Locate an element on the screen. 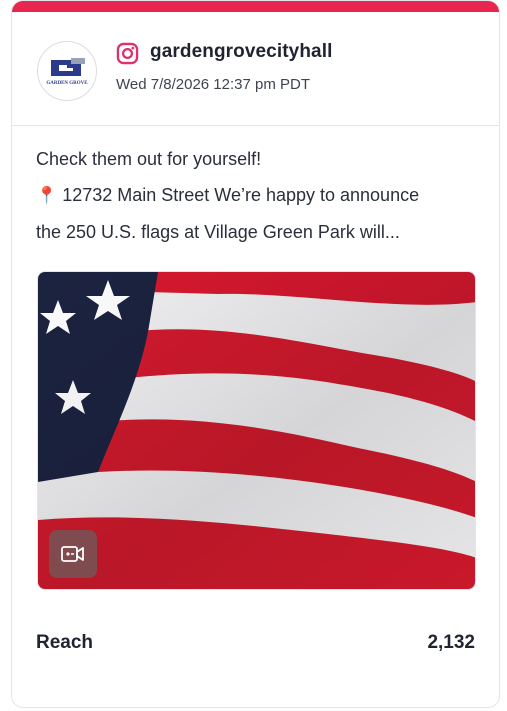 The image size is (507, 711). reach-label: Reach is located at coordinates (65, 642).